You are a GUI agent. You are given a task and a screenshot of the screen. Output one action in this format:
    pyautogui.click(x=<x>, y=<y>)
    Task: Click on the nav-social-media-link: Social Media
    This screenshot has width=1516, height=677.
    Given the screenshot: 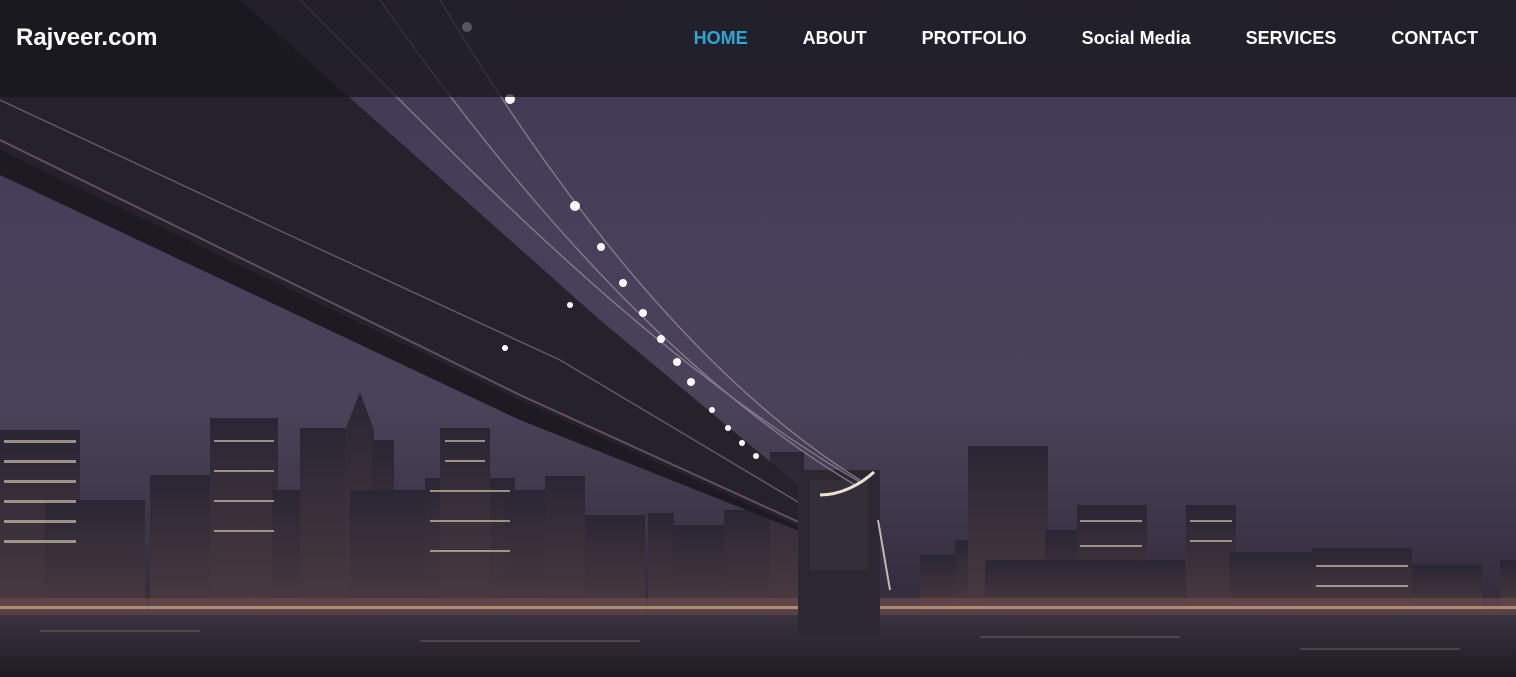 What is the action you would take?
    pyautogui.click(x=1136, y=38)
    